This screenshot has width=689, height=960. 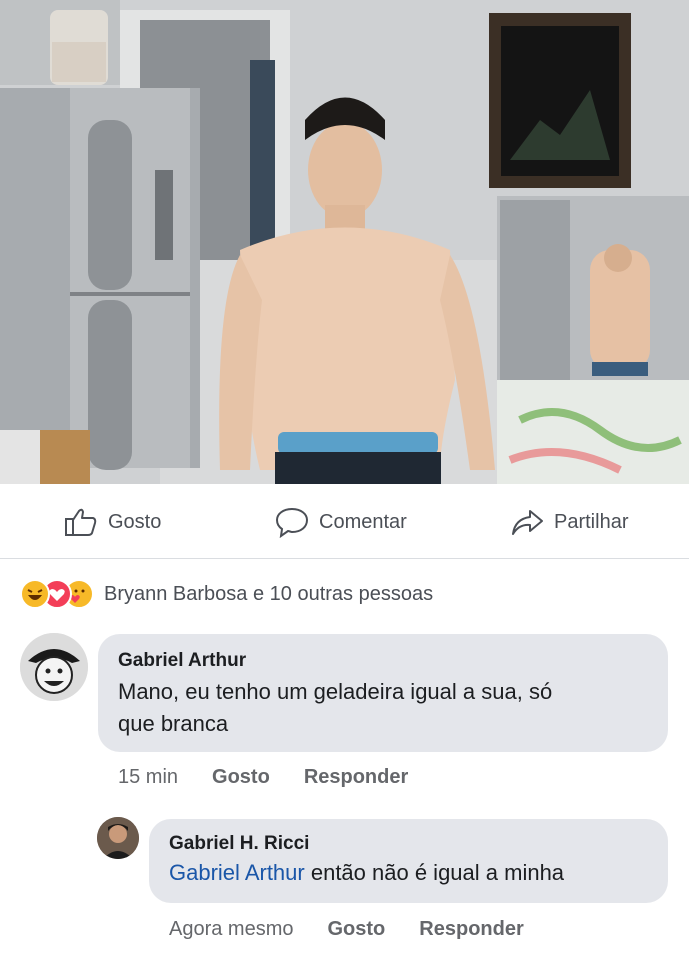 I want to click on reply-reply-button: Responder, so click(x=471, y=929).